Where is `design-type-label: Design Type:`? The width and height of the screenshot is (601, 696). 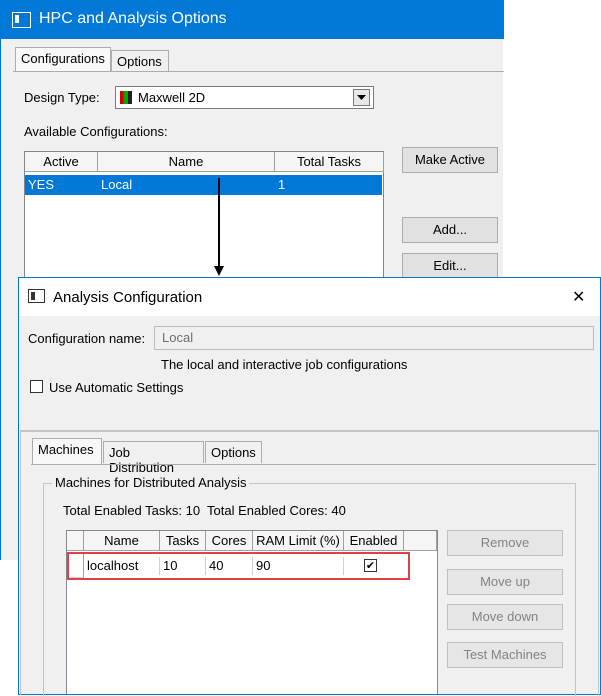 design-type-label: Design Type: is located at coordinates (62, 97).